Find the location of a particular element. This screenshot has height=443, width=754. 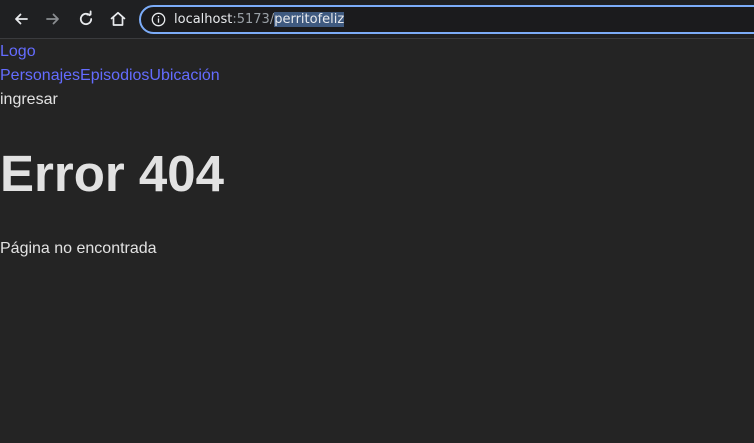

url-port: :5173/ is located at coordinates (253, 19).